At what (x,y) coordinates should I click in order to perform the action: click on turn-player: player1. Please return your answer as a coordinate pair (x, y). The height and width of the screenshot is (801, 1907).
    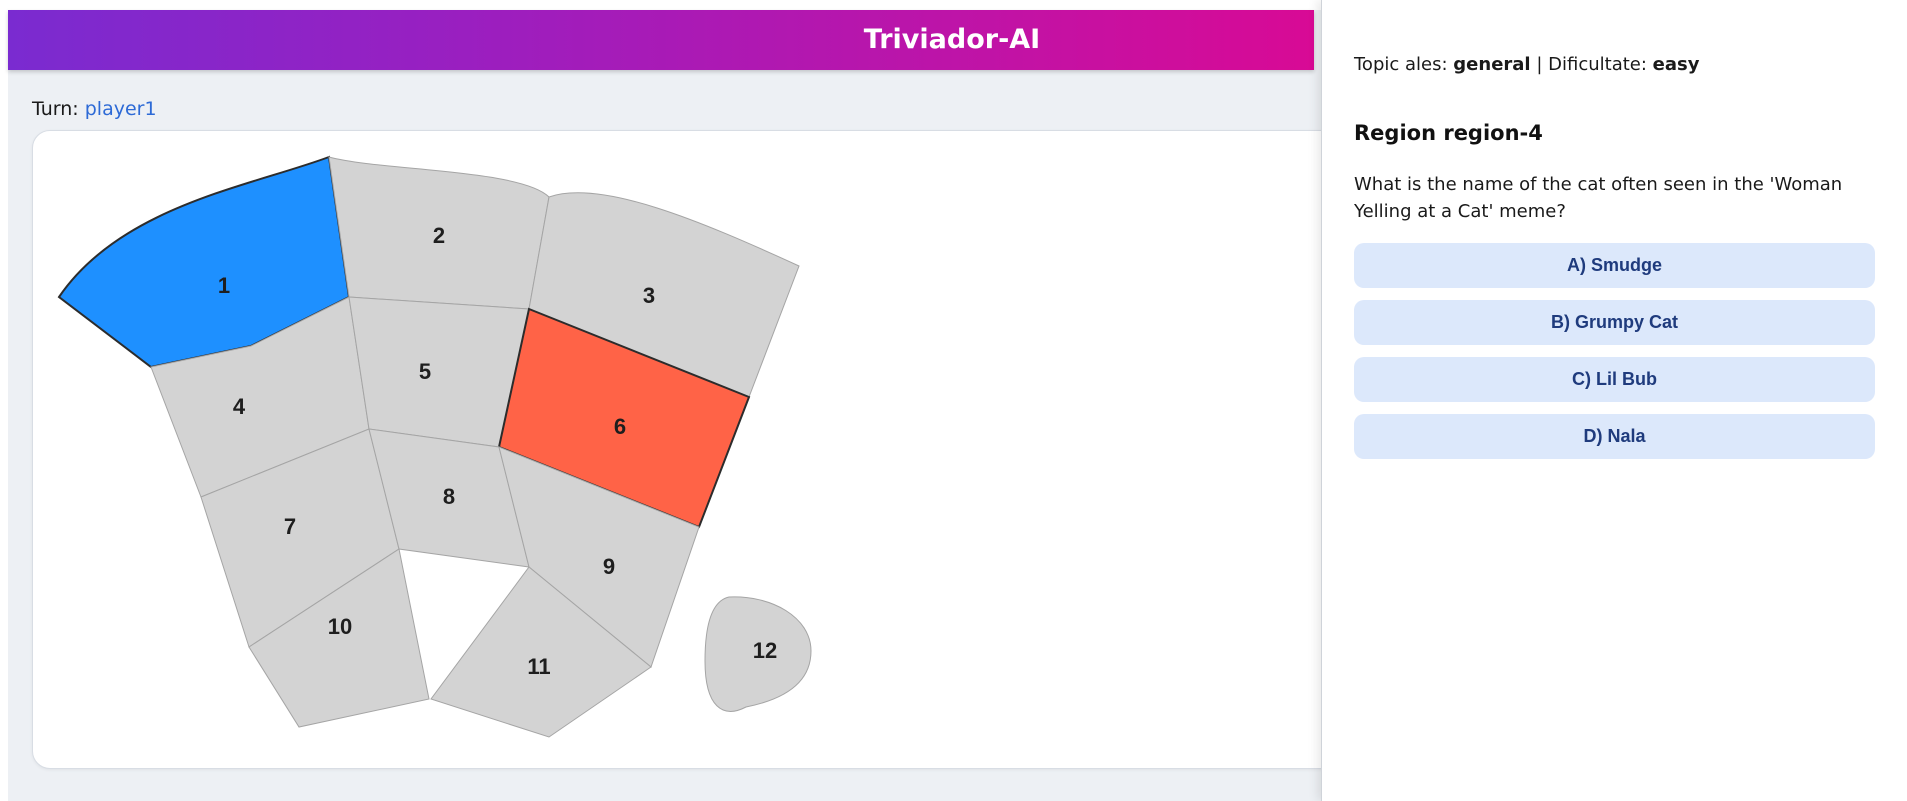
    Looking at the image, I should click on (120, 109).